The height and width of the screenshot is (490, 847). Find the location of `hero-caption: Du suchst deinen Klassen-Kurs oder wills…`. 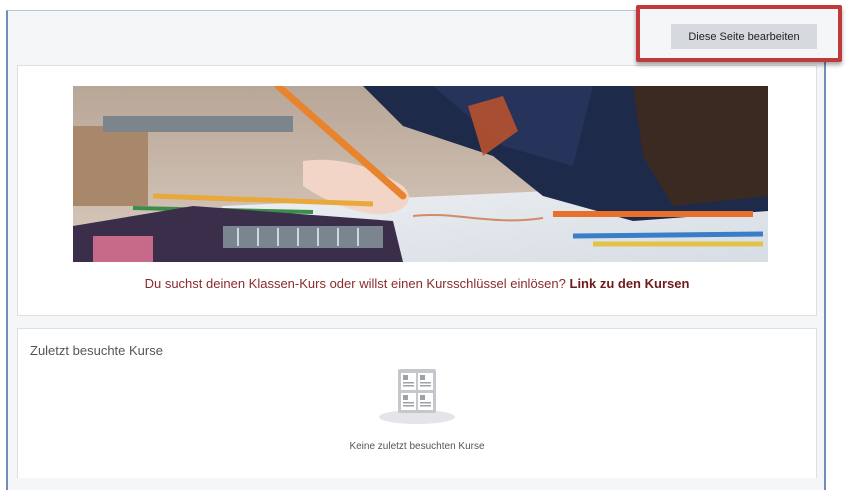

hero-caption: Du suchst deinen Klassen-Kurs oder wills… is located at coordinates (417, 283).